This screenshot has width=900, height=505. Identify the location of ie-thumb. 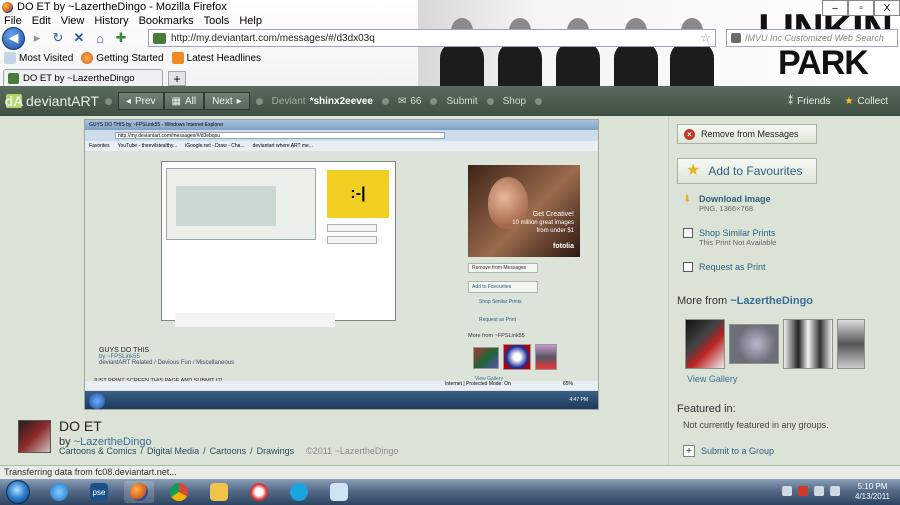
(486, 358).